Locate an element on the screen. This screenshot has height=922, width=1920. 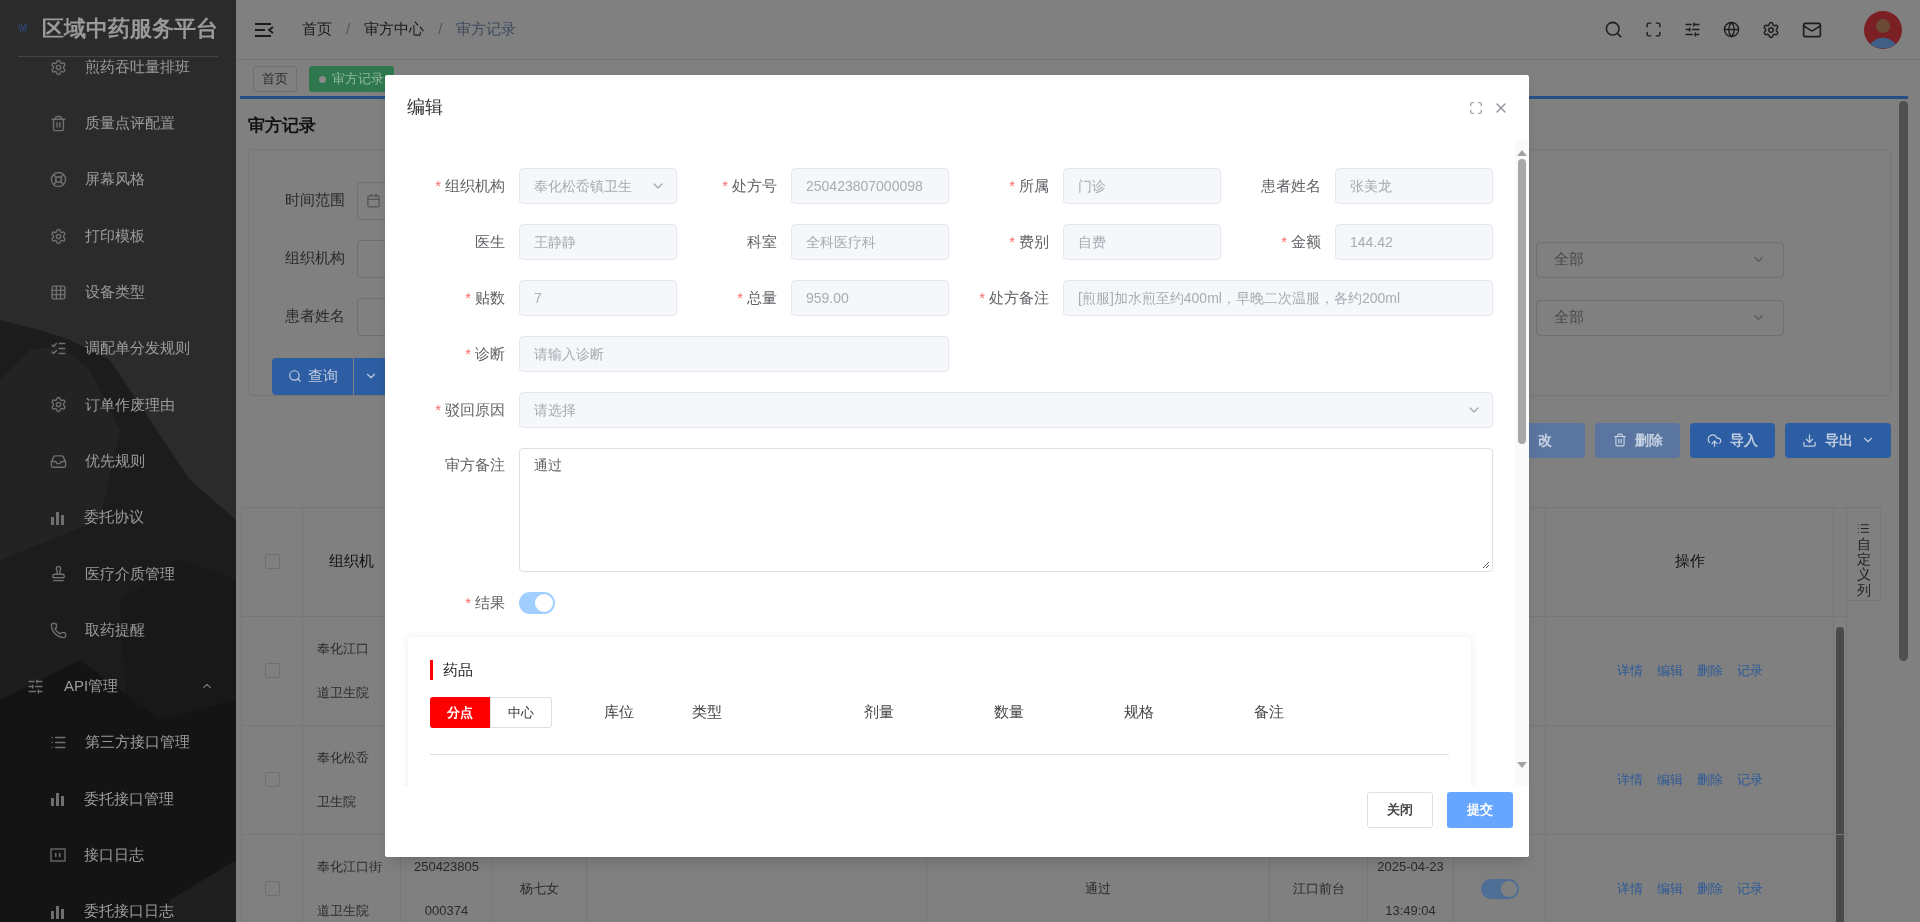
list-icon is located at coordinates (1863, 528).